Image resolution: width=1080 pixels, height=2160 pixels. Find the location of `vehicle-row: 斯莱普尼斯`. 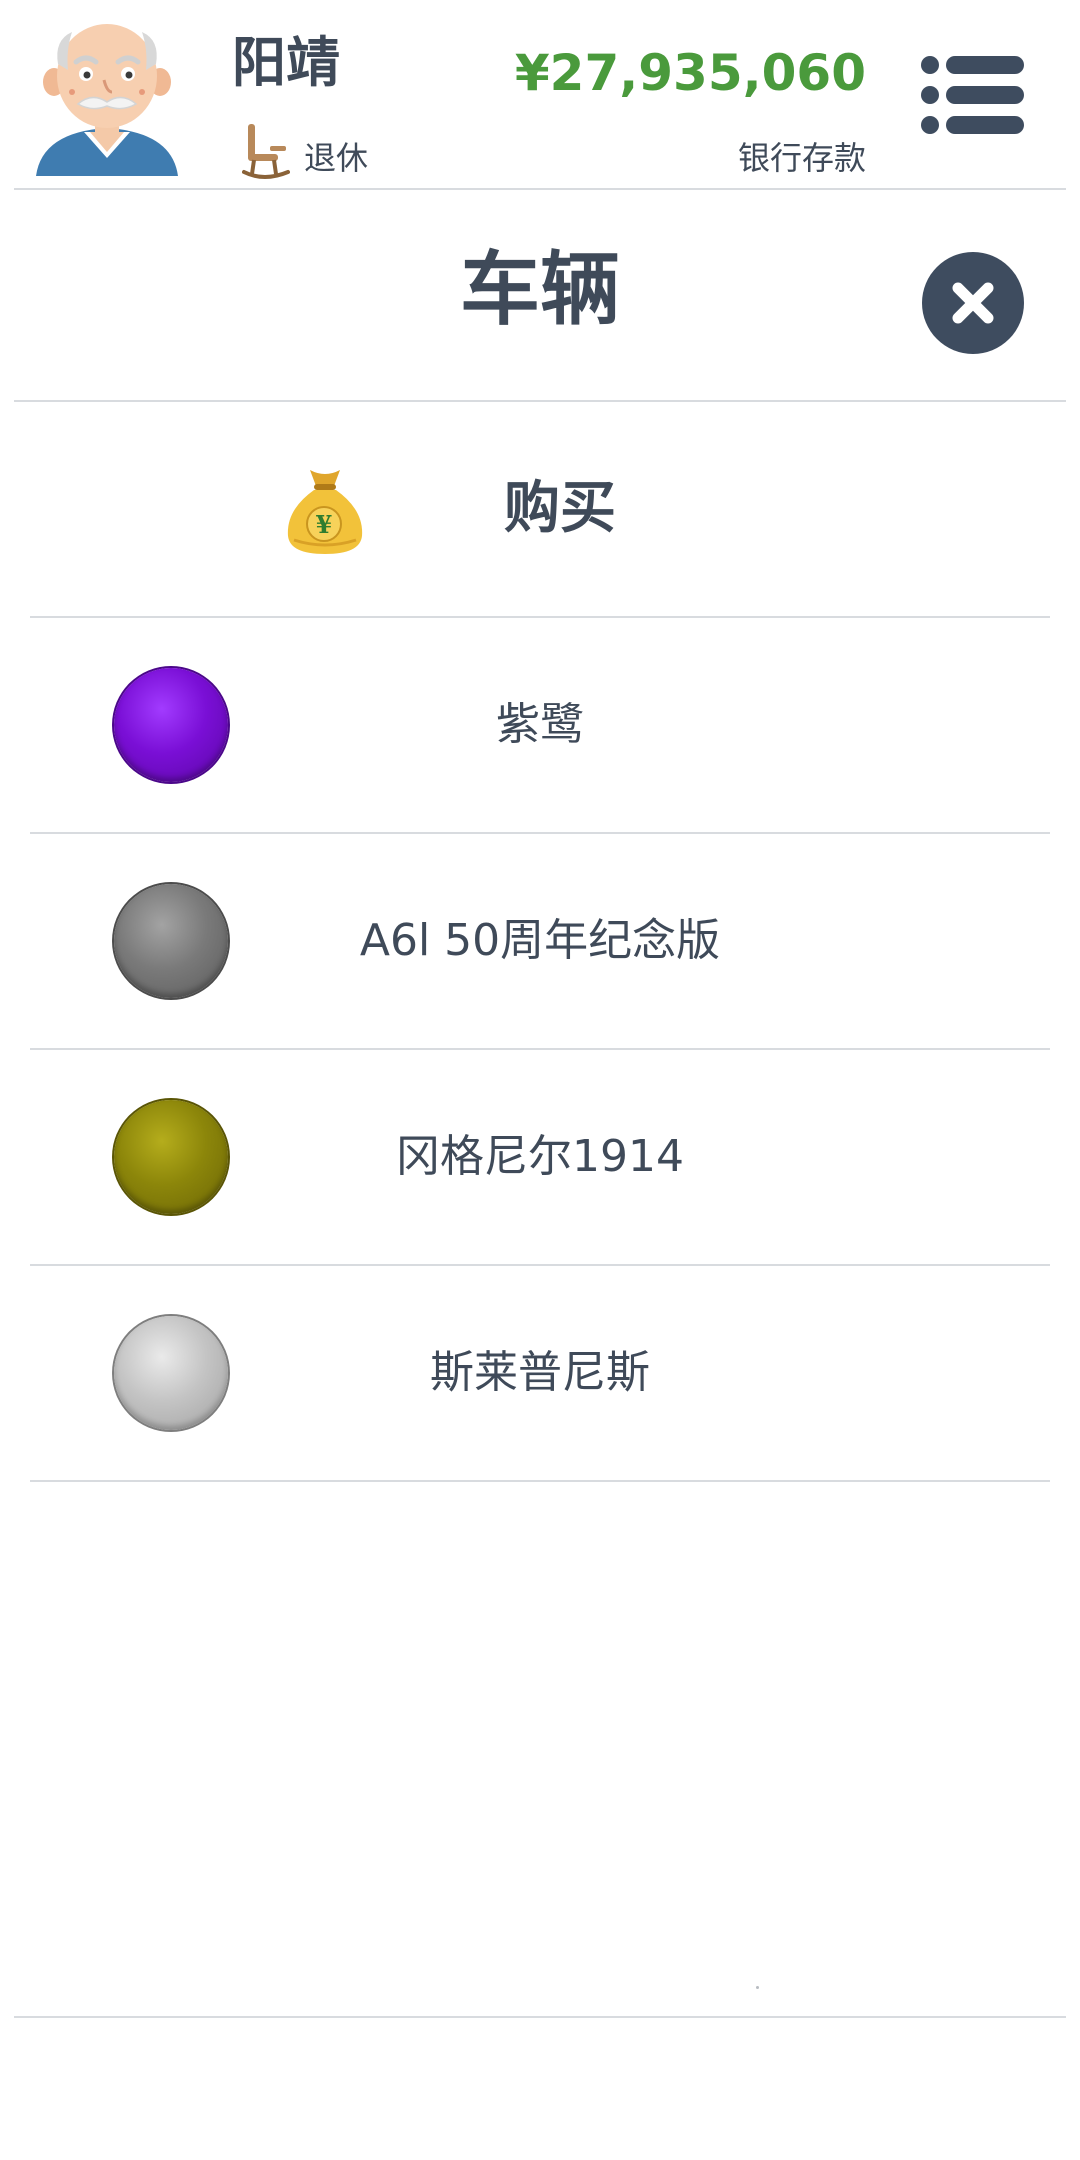

vehicle-row: 斯莱普尼斯 is located at coordinates (540, 1374).